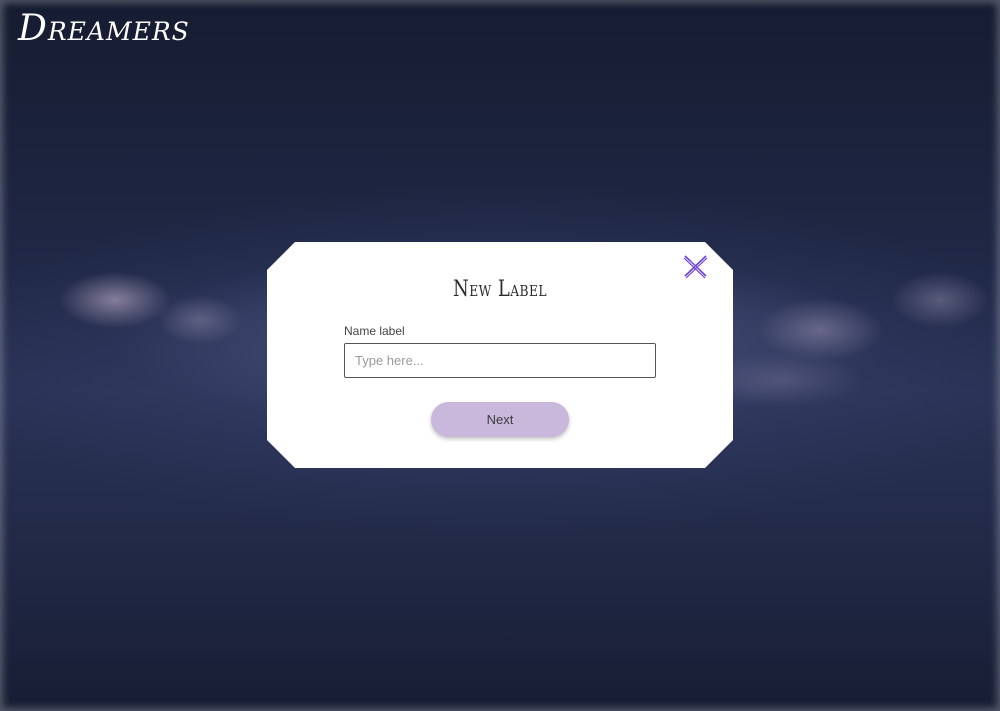 This screenshot has height=711, width=1000. I want to click on next-button: Next, so click(500, 419).